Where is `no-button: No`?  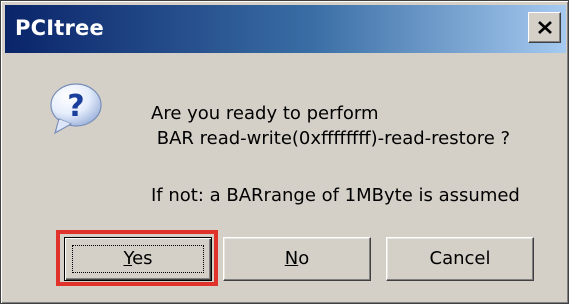 no-button: No is located at coordinates (297, 259).